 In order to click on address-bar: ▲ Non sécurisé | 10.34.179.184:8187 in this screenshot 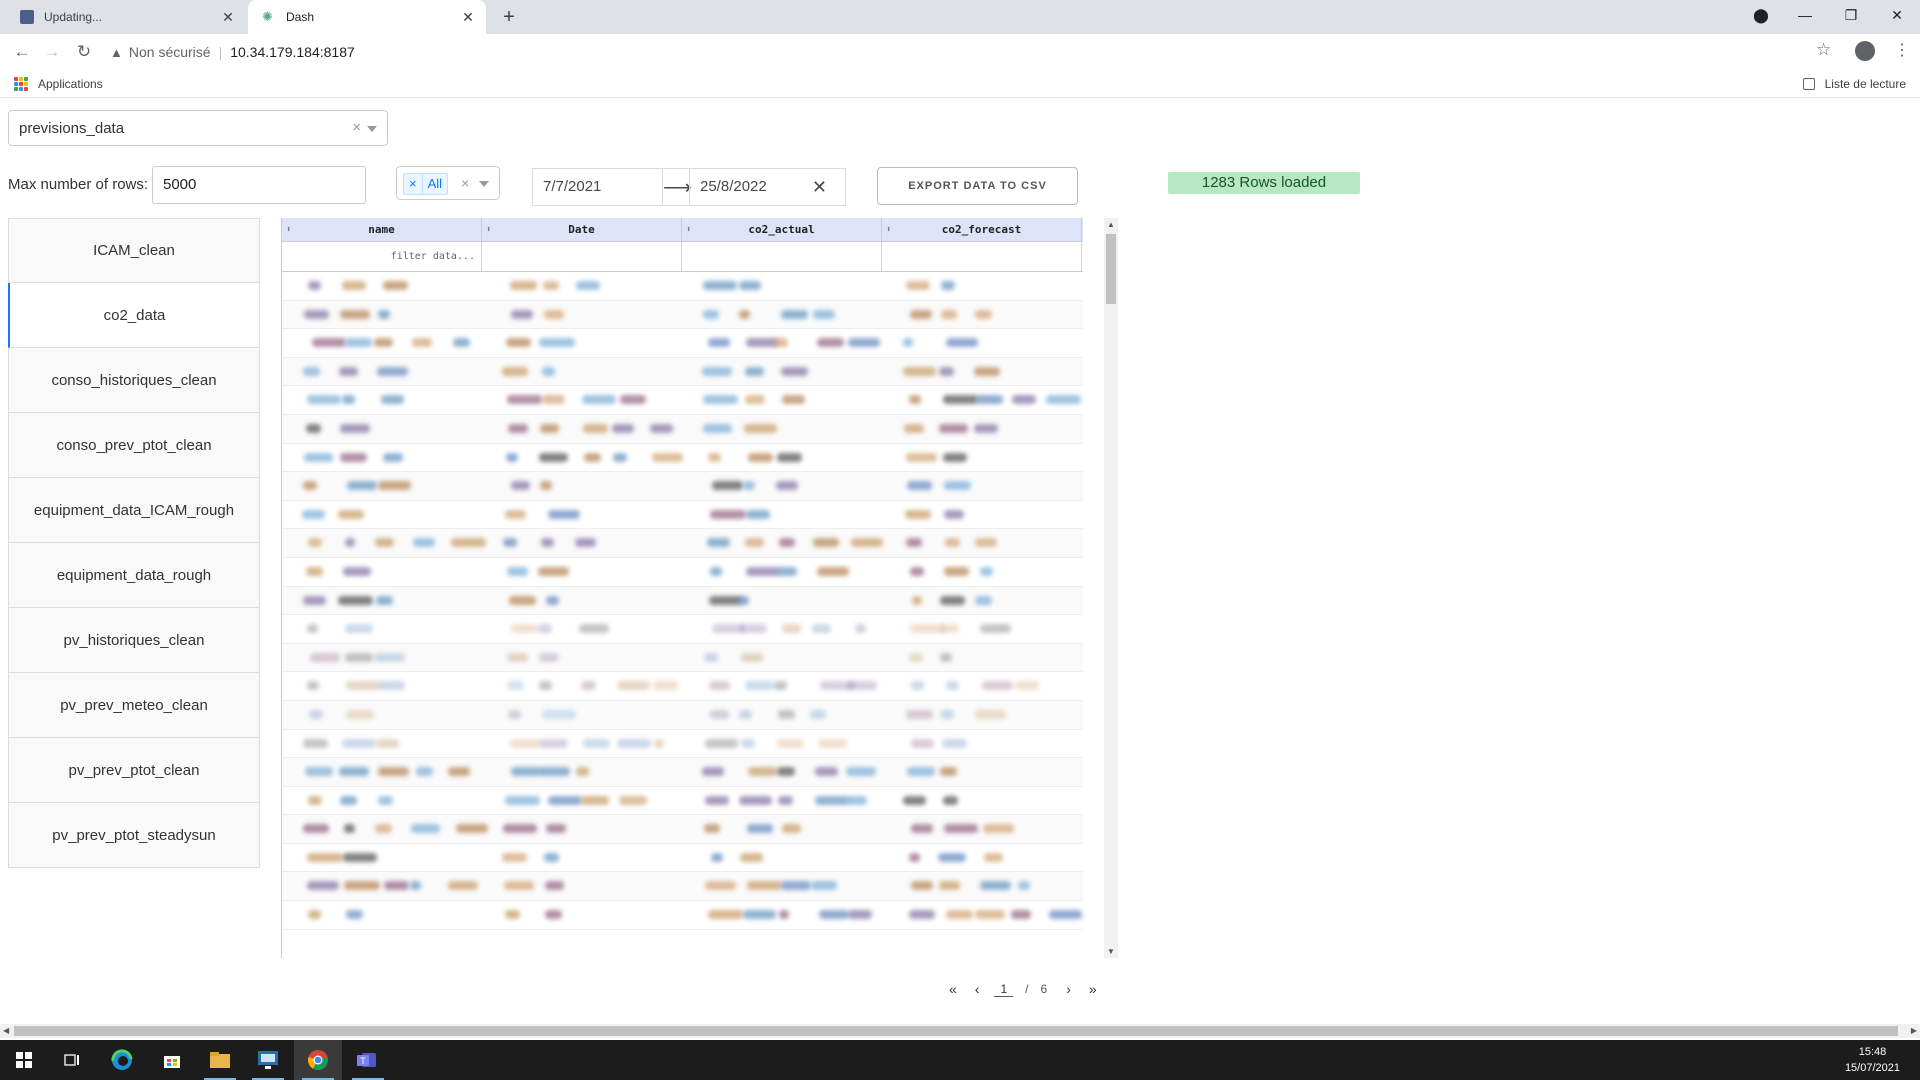, I will do `click(973, 52)`.